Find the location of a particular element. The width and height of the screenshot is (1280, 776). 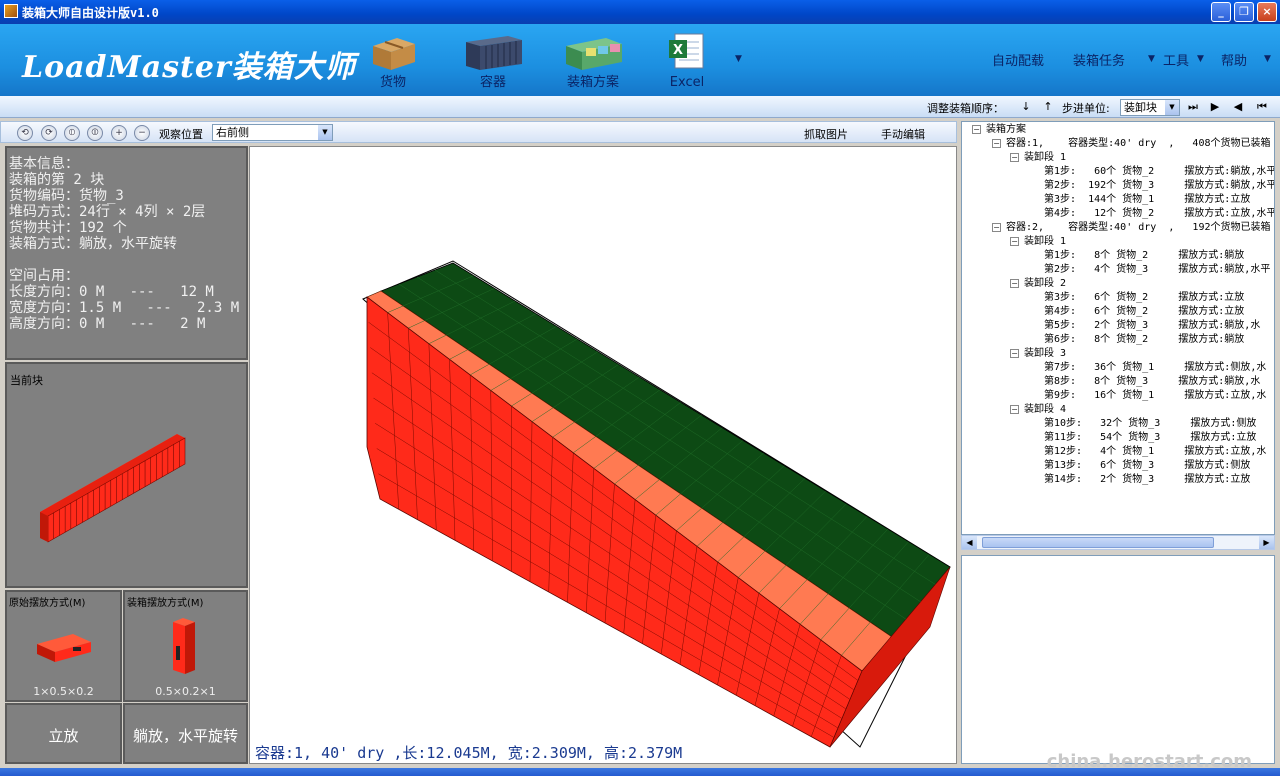

original-dims: 1×0.5×0.2 is located at coordinates (63, 691).